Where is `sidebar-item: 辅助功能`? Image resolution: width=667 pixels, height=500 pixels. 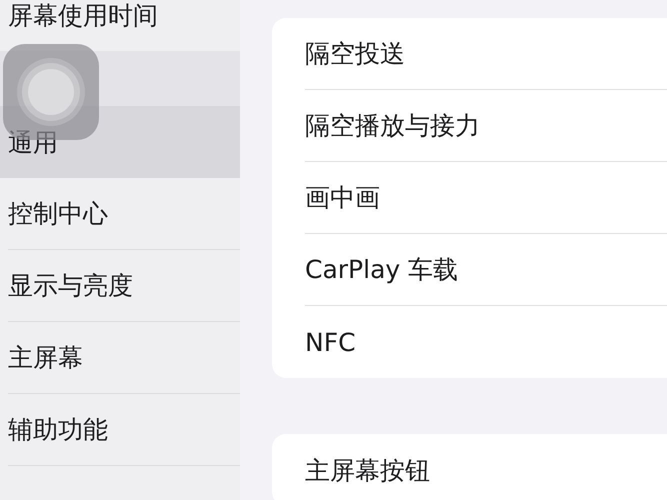
sidebar-item: 辅助功能 is located at coordinates (124, 430).